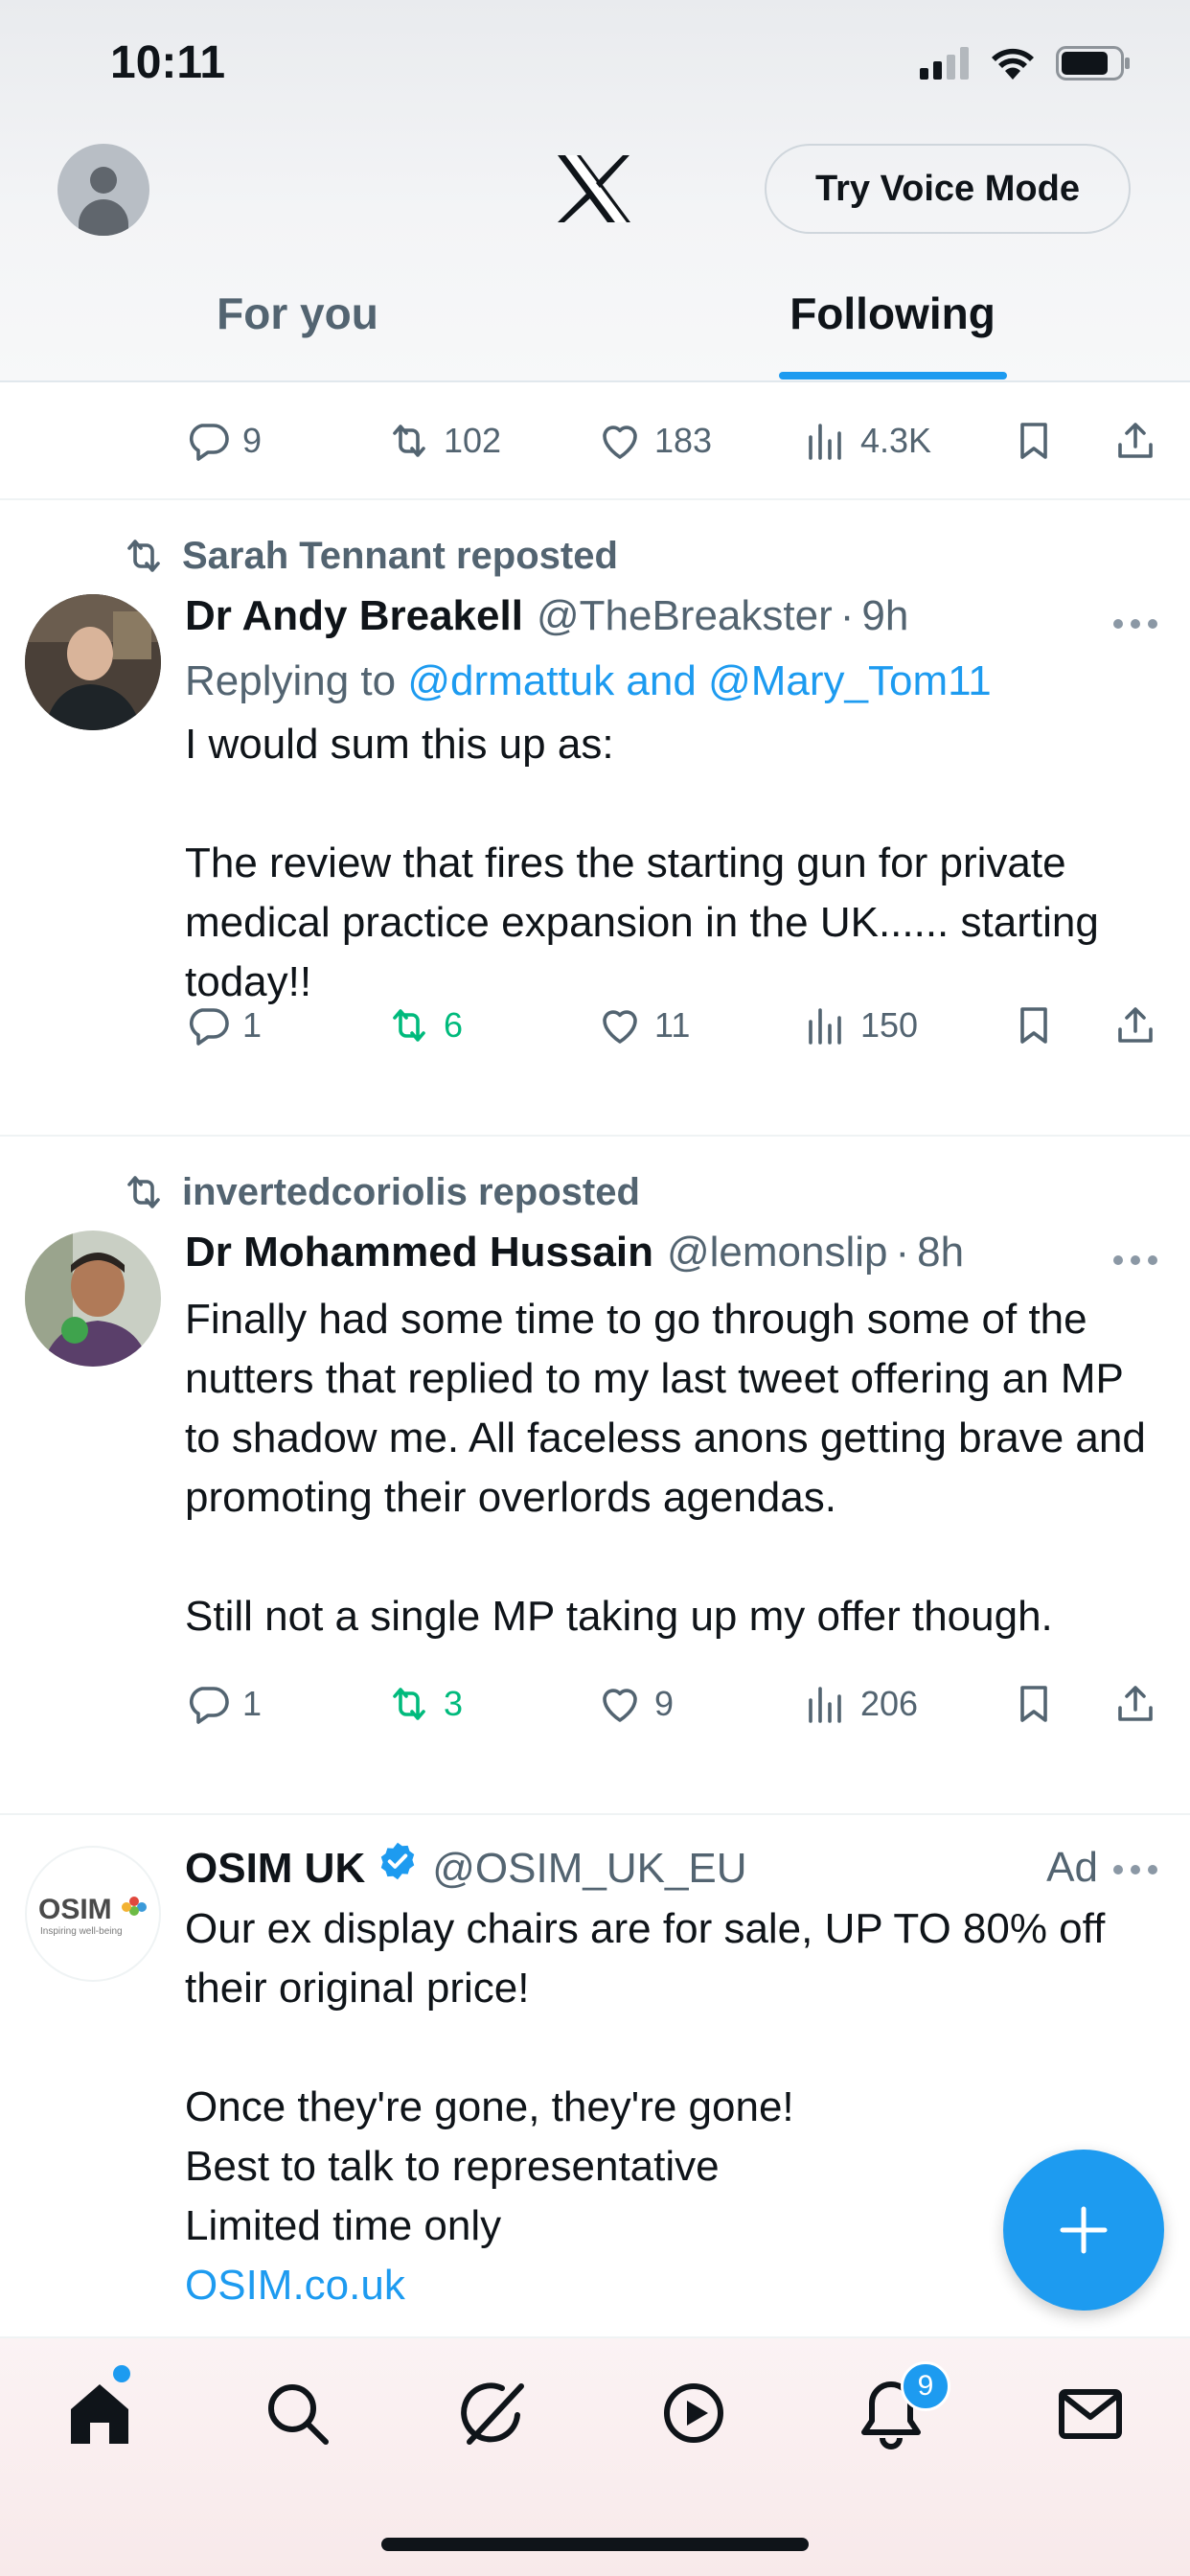  Describe the element at coordinates (778, 1252) in the screenshot. I see `user-handle: @lemonslip` at that location.